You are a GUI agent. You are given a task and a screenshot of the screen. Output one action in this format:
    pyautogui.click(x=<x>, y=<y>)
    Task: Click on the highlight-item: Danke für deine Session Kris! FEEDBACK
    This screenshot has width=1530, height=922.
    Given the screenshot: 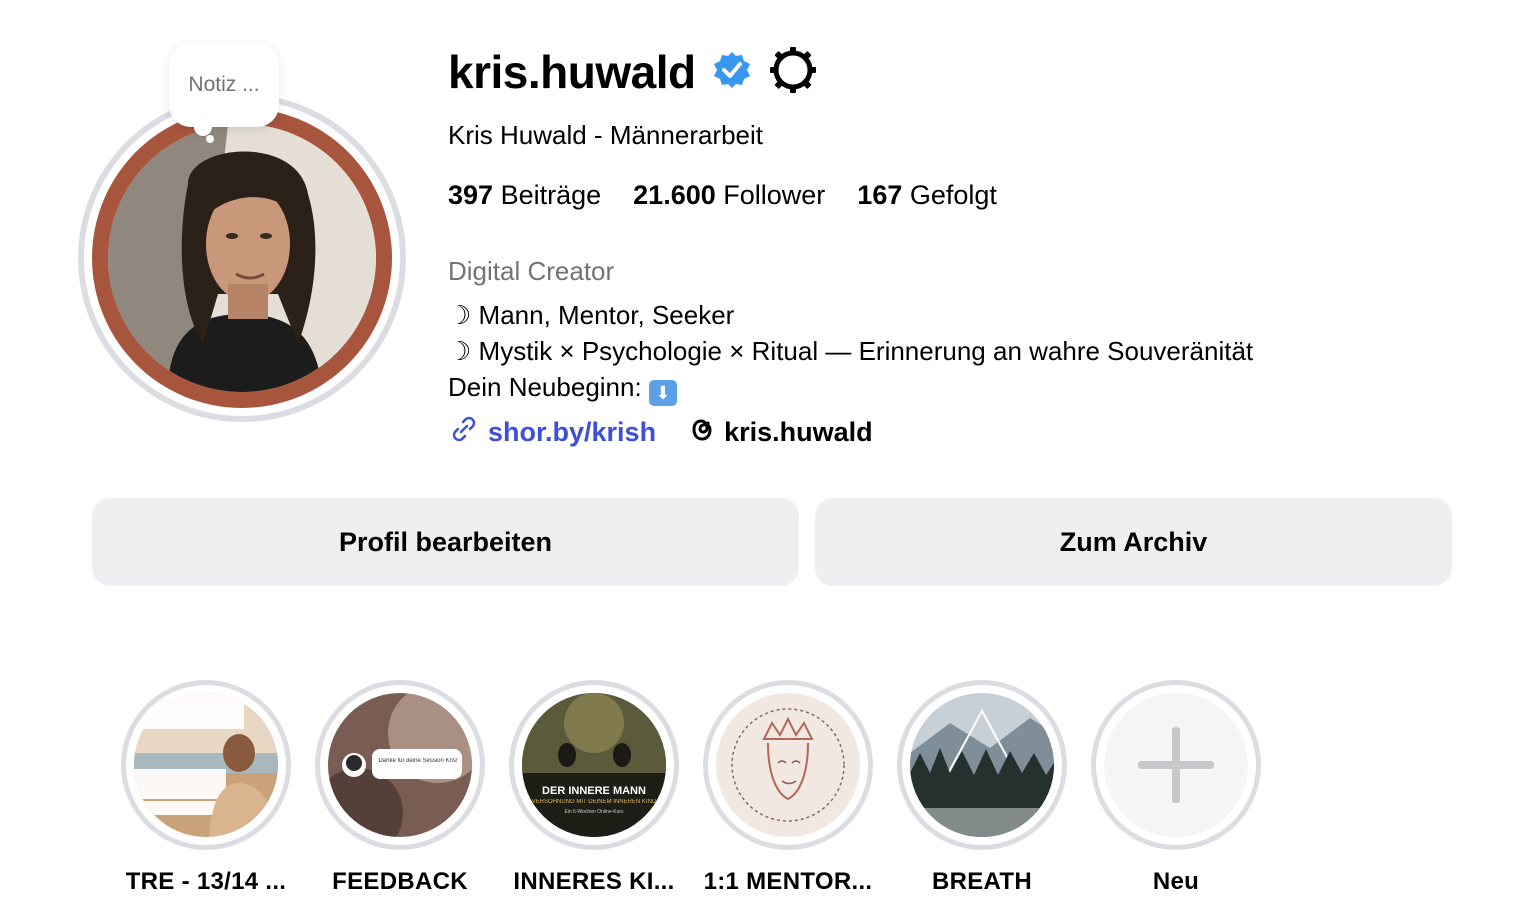 What is the action you would take?
    pyautogui.click(x=400, y=788)
    